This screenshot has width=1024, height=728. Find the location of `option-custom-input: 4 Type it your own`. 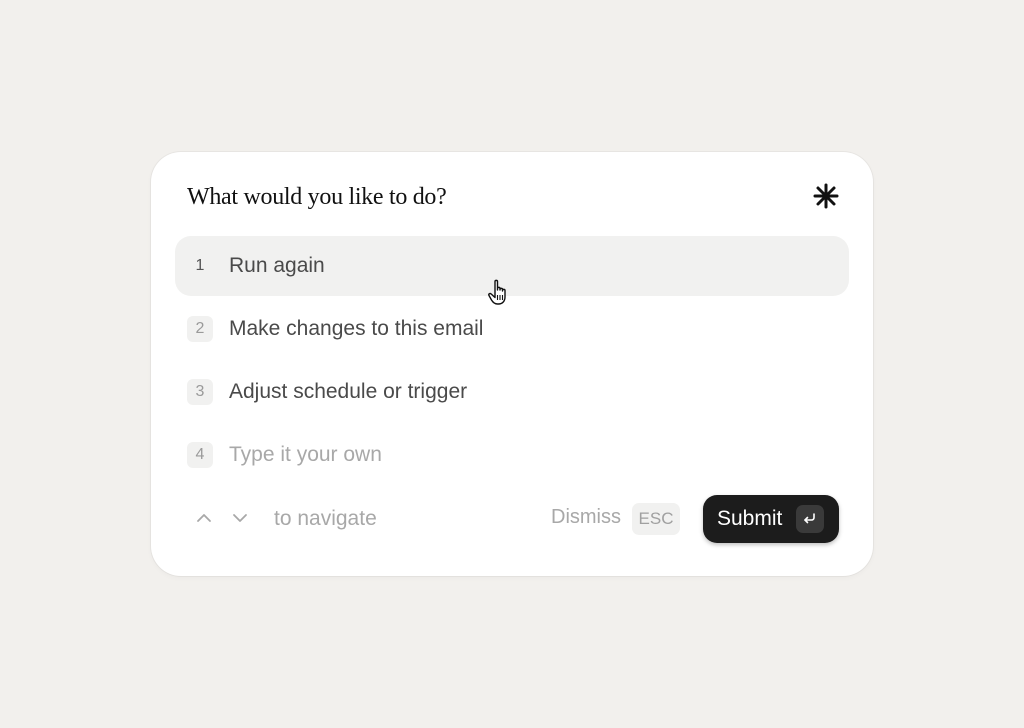

option-custom-input: 4 Type it your own is located at coordinates (512, 455).